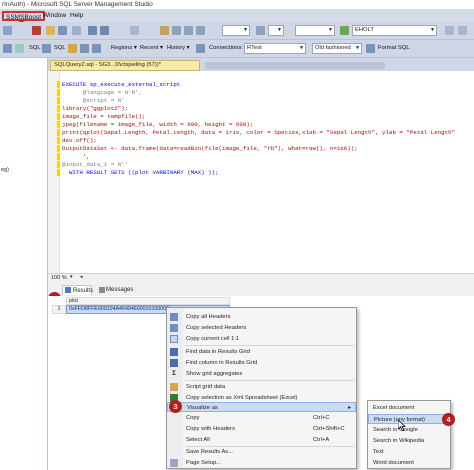 Image resolution: width=474 pixels, height=470 pixels. Describe the element at coordinates (344, 30) in the screenshot. I see `filter-icon` at that location.